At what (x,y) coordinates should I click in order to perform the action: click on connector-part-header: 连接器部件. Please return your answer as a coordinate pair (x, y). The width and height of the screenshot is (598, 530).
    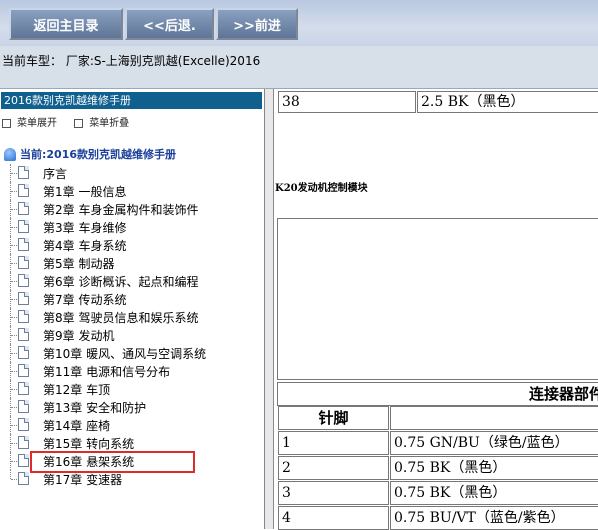
    Looking at the image, I should click on (437, 394).